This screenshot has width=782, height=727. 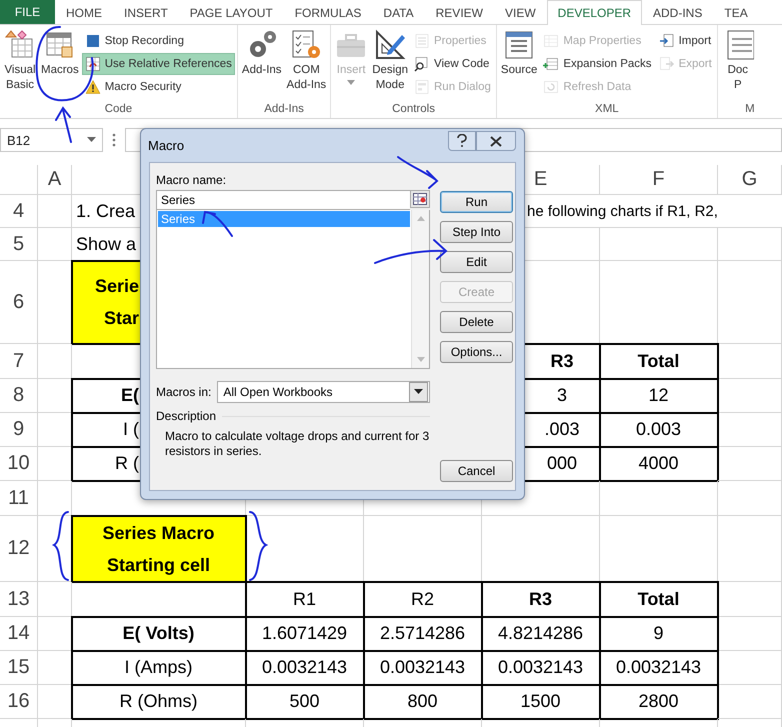 What do you see at coordinates (60, 65) in the screenshot?
I see `ribbon-button: Macros` at bounding box center [60, 65].